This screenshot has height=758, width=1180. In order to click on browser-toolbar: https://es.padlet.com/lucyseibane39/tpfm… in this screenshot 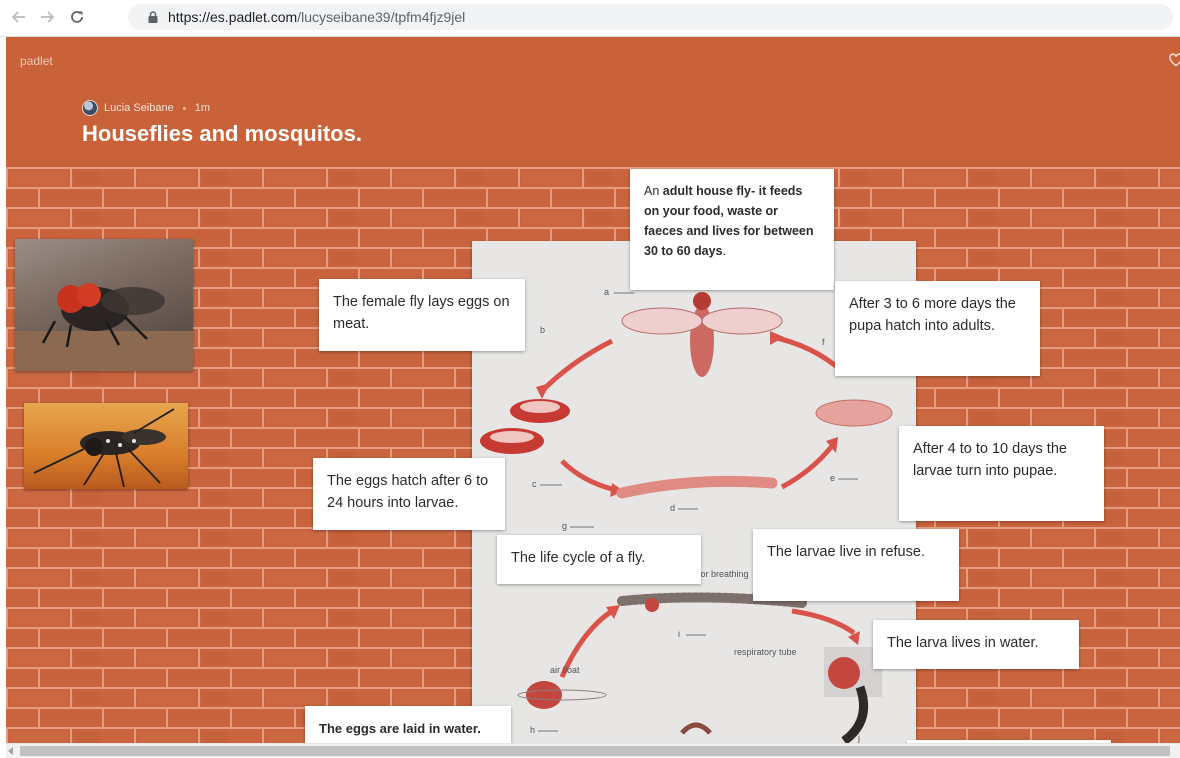, I will do `click(590, 18)`.